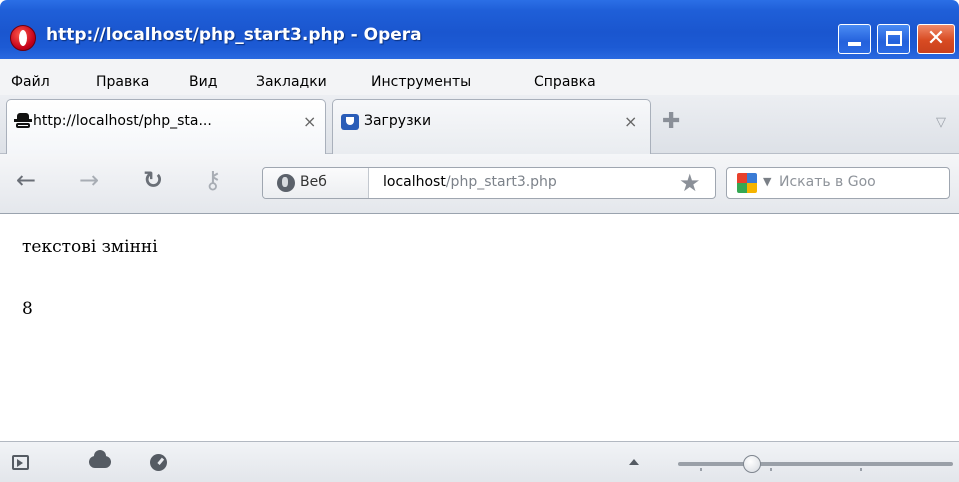  I want to click on security-label: Веб, so click(313, 182).